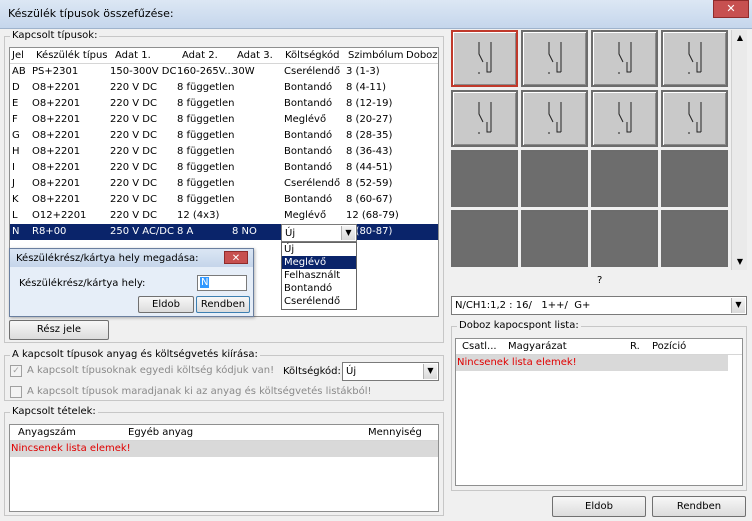 Image resolution: width=752 pixels, height=521 pixels. I want to click on part-label-button: Rész jele, so click(59, 330).